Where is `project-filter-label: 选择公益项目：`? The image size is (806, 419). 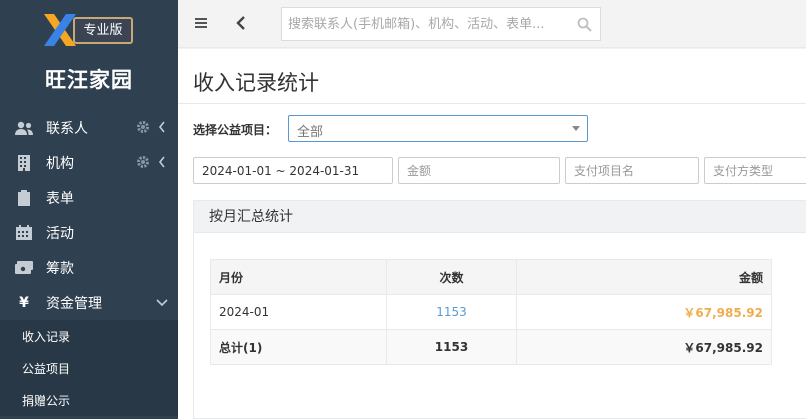
project-filter-label: 选择公益项目： is located at coordinates (235, 130).